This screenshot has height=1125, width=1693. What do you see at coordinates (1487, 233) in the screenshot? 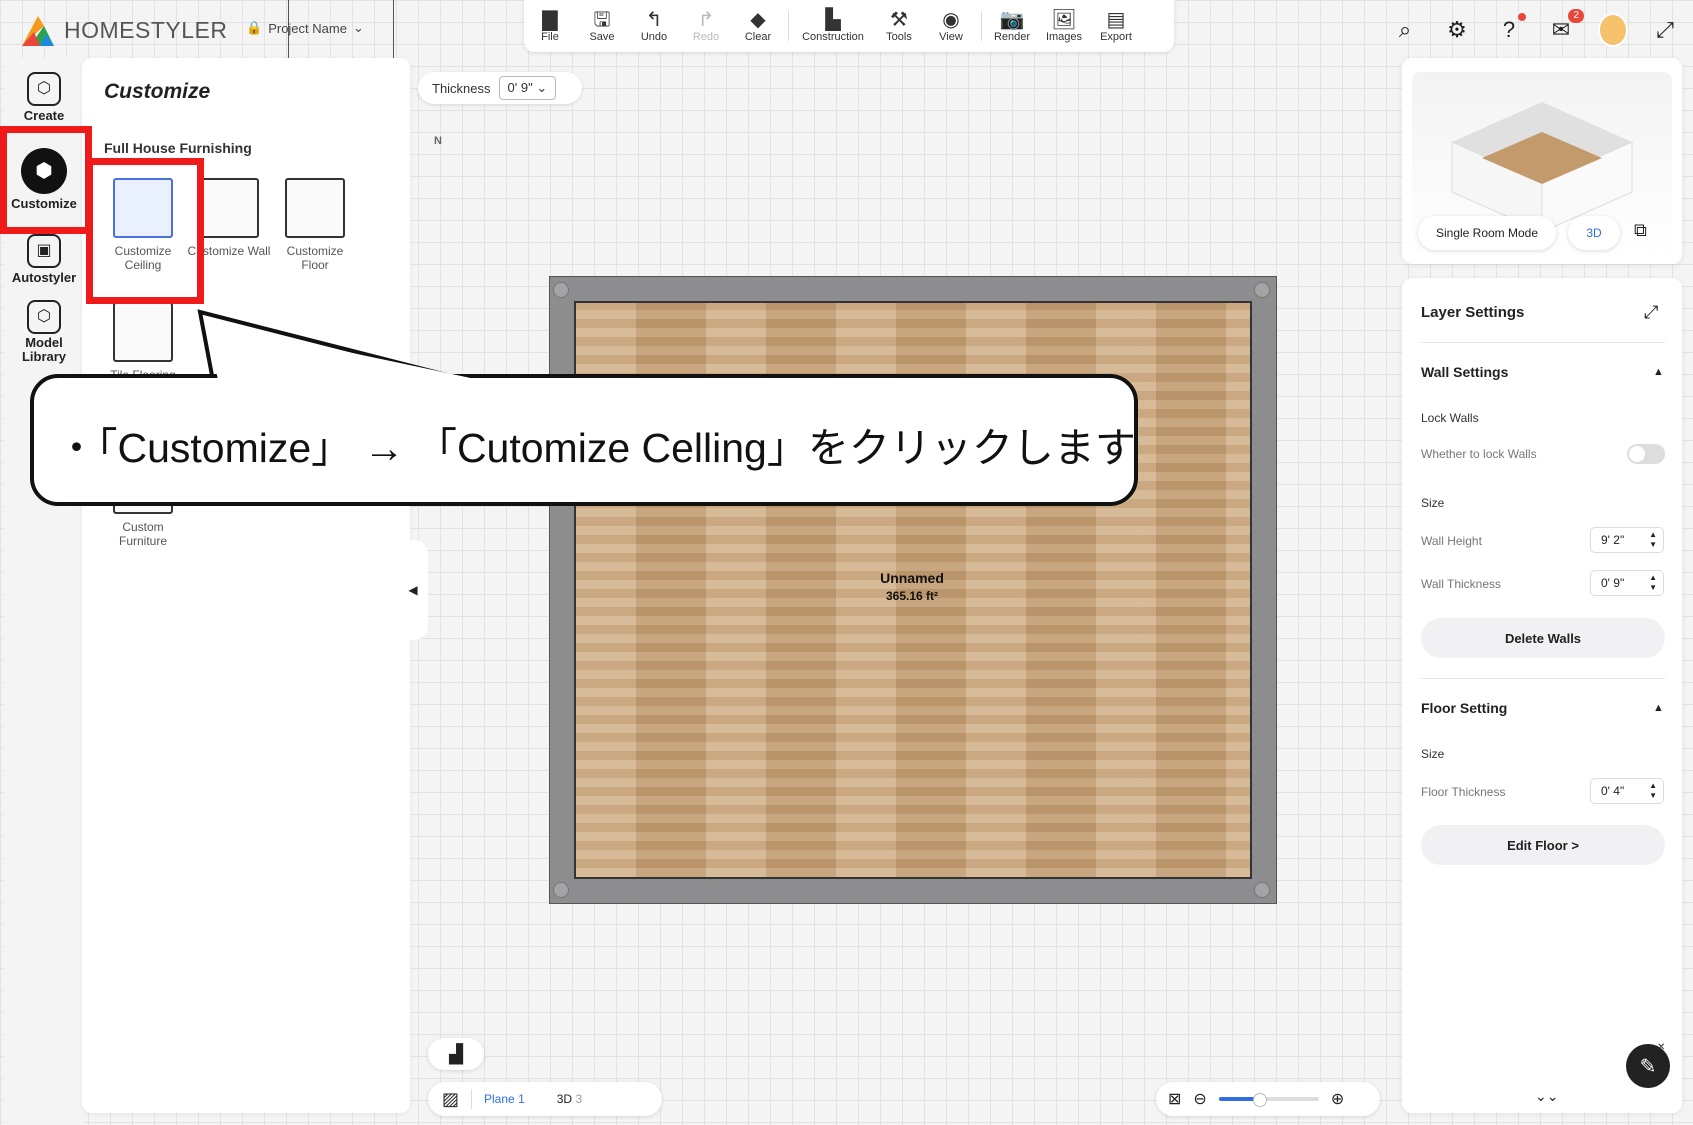
I see `single-room-mode-button: Single Room Mode` at bounding box center [1487, 233].